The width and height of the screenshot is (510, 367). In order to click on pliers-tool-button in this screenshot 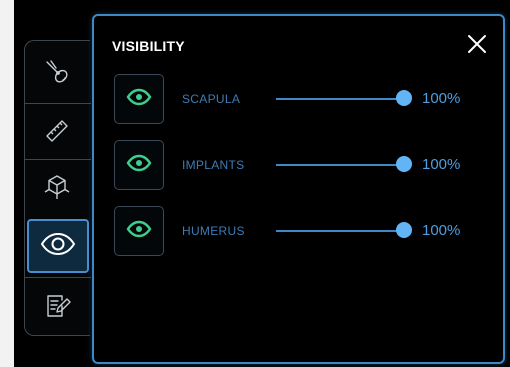, I will do `click(57, 74)`.